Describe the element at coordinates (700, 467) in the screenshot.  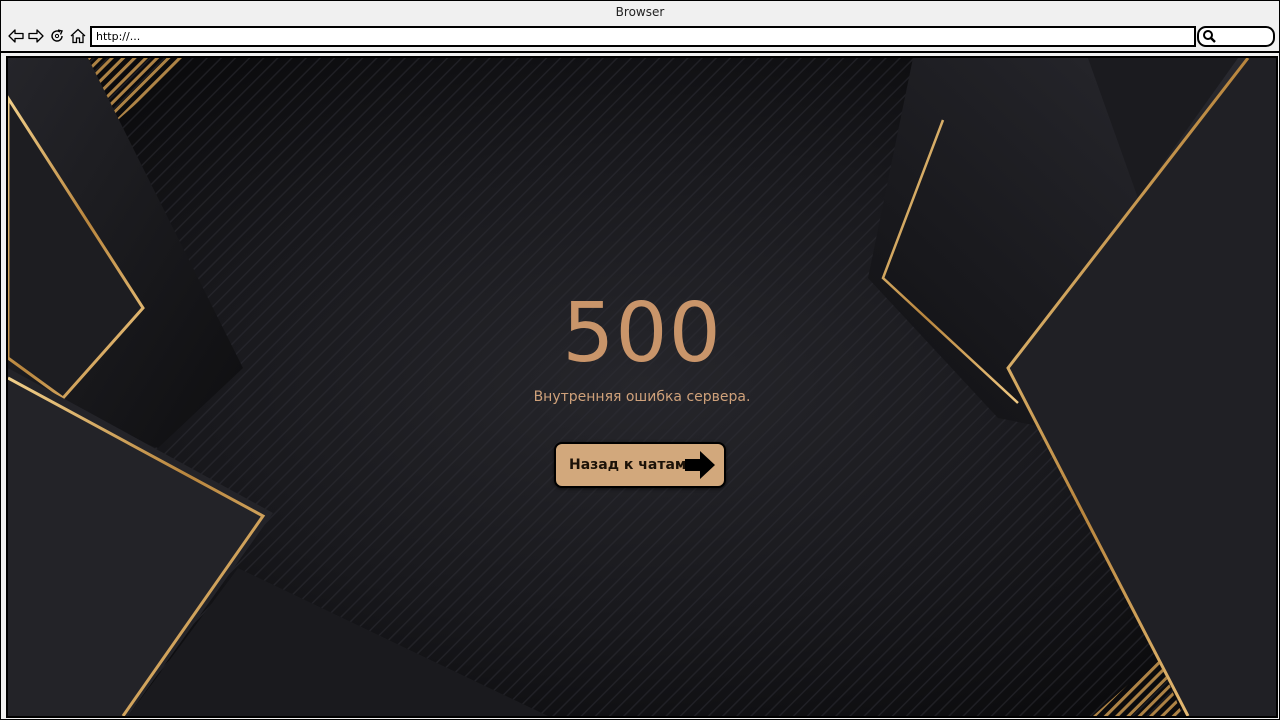
I see `arrow-right-icon` at that location.